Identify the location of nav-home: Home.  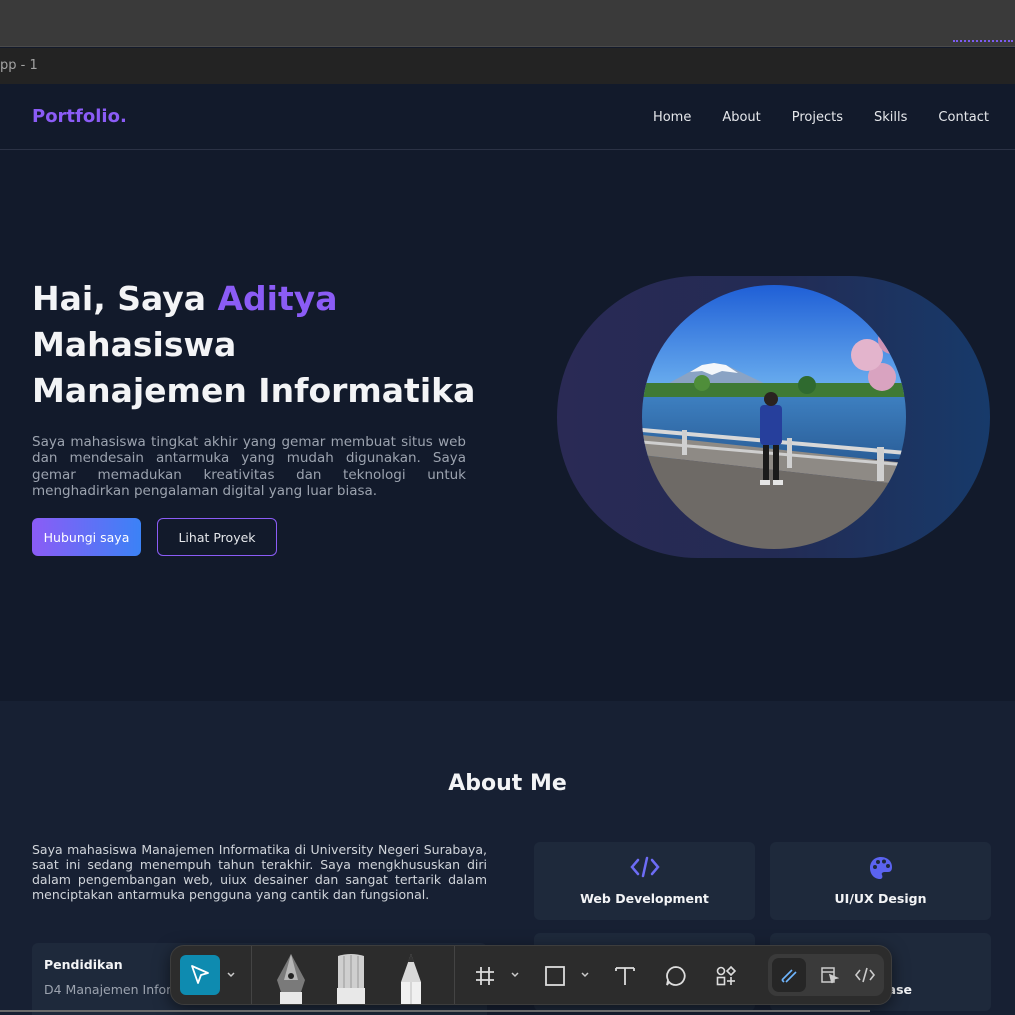
(672, 117).